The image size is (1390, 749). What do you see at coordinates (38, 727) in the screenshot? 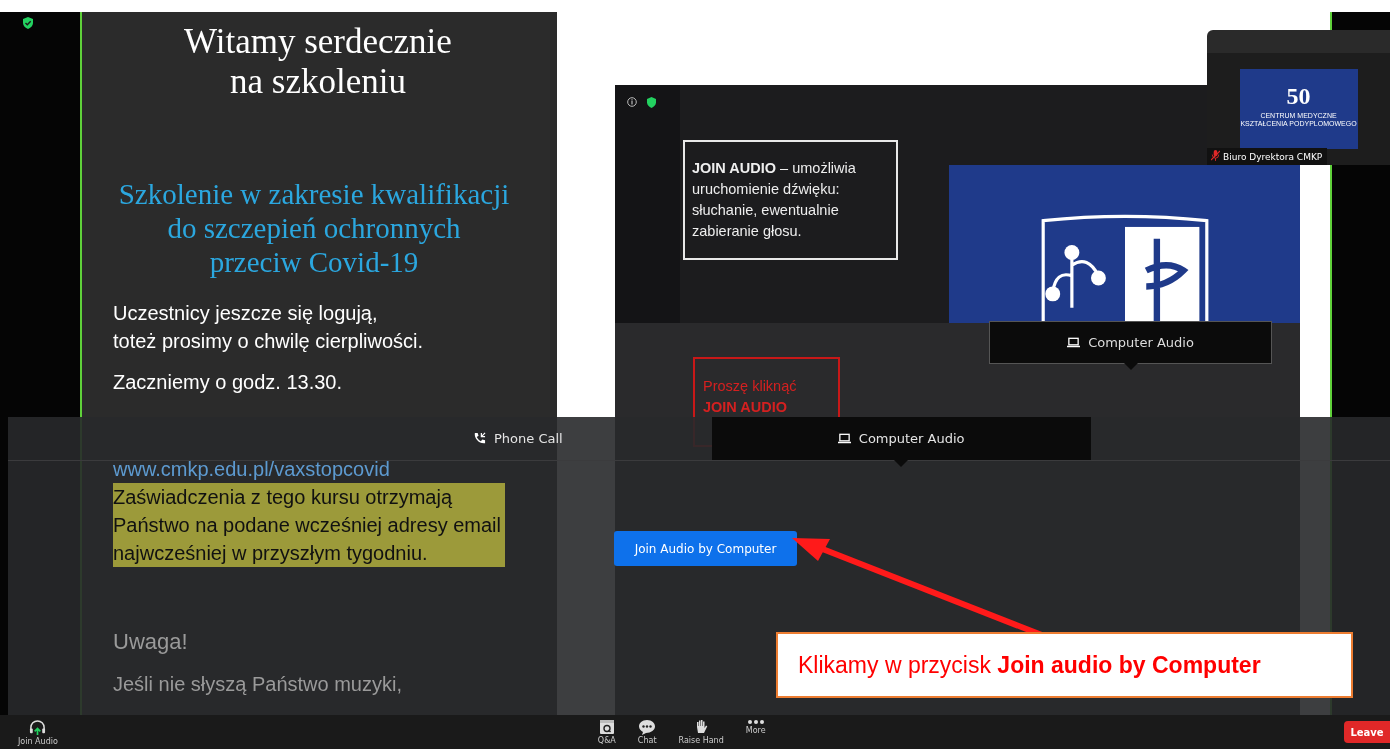
I see `headphones-icon` at bounding box center [38, 727].